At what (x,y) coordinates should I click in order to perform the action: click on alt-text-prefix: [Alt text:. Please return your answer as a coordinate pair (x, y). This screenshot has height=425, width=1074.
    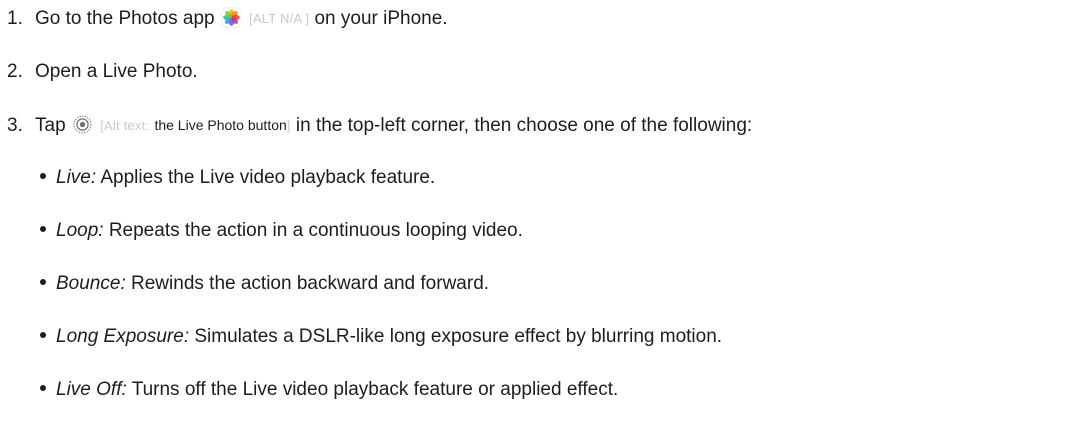
    Looking at the image, I should click on (125, 125).